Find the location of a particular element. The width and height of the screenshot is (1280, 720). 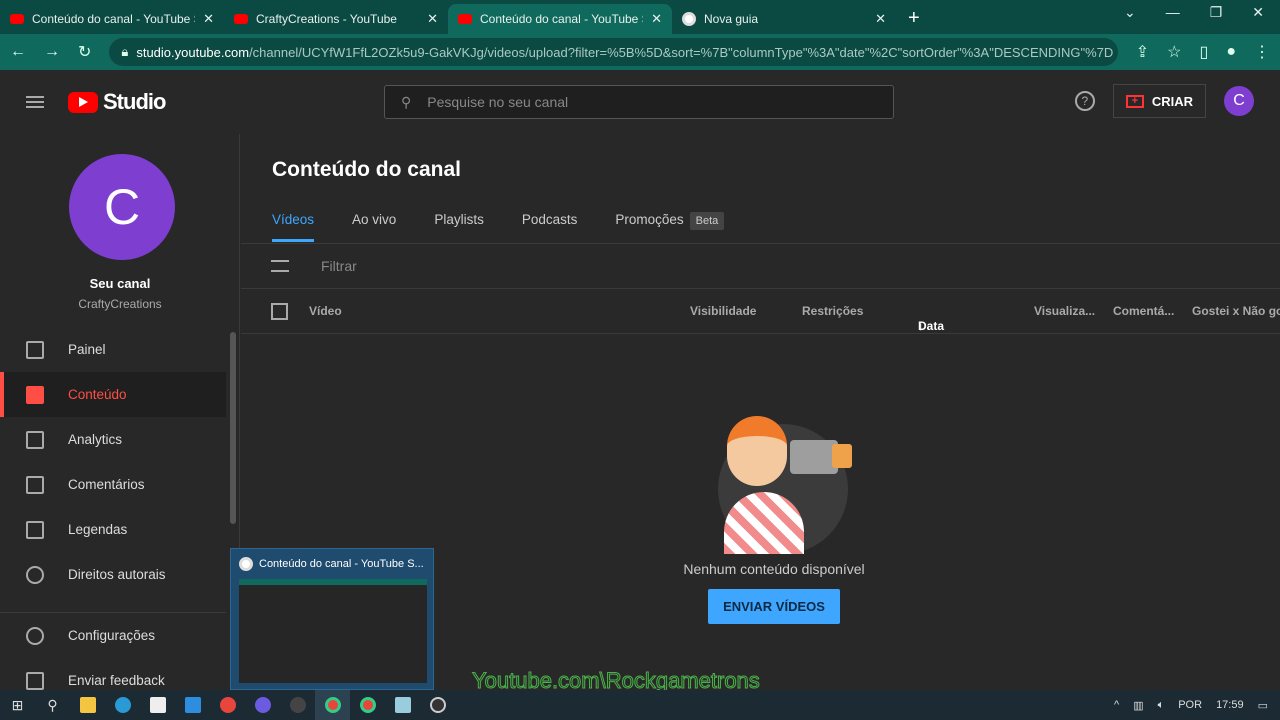

share-icon: ⇪ is located at coordinates (1142, 52).